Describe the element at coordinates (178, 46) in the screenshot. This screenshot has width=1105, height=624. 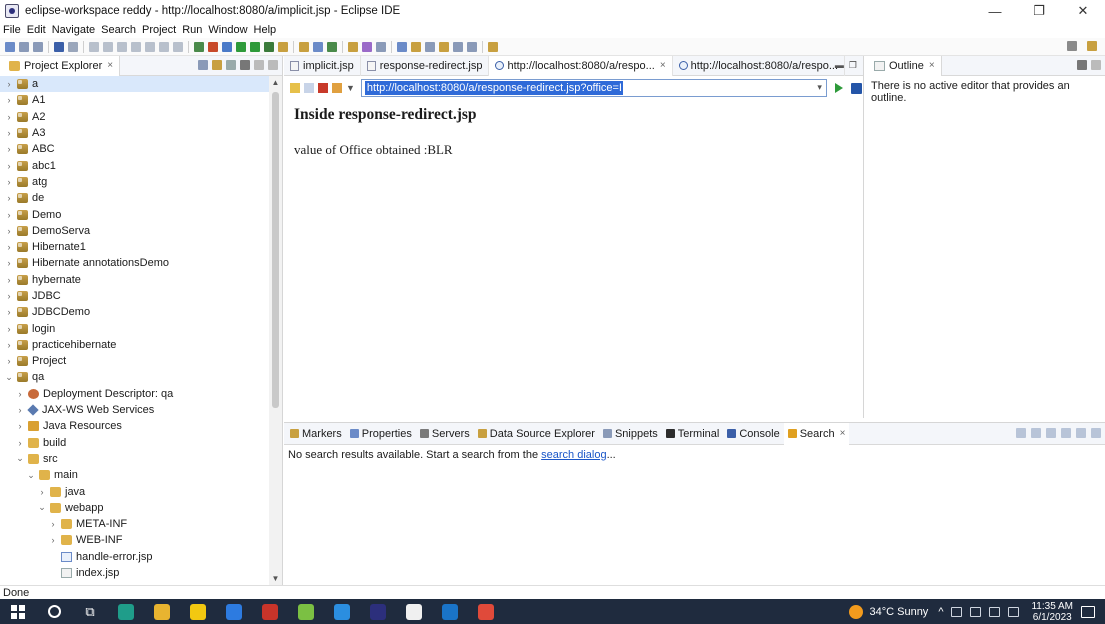
I see `step-return-icon` at that location.